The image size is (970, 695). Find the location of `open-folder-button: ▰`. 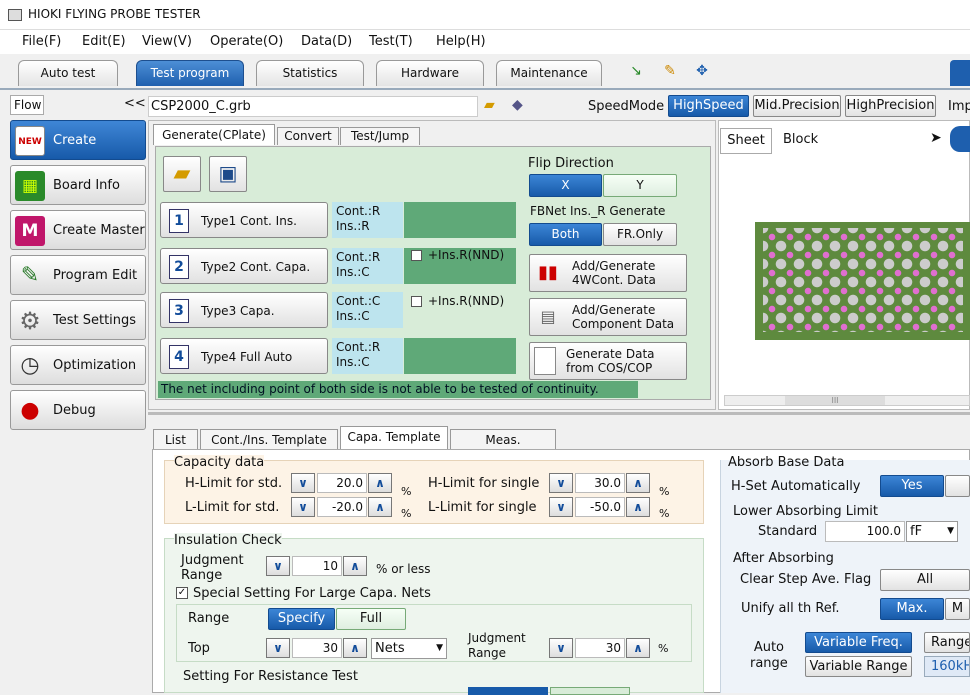

open-folder-button: ▰ is located at coordinates (182, 174).